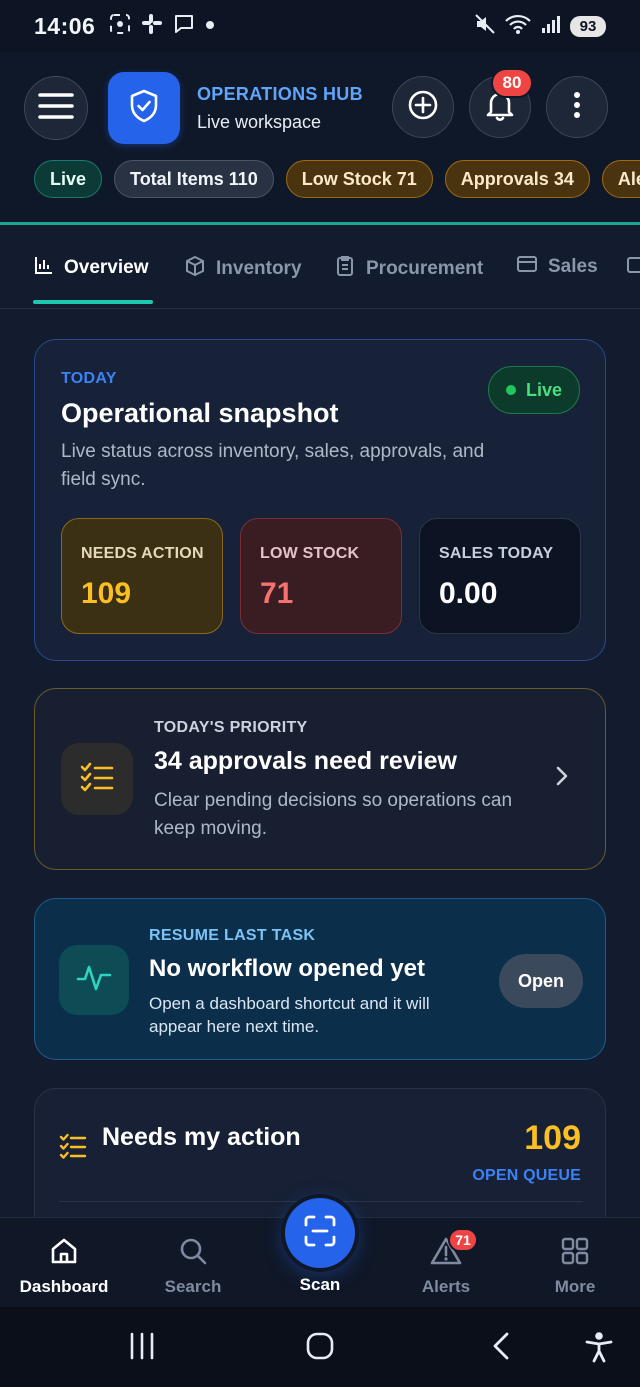  I want to click on stat-label: LOW STOCK, so click(310, 553).